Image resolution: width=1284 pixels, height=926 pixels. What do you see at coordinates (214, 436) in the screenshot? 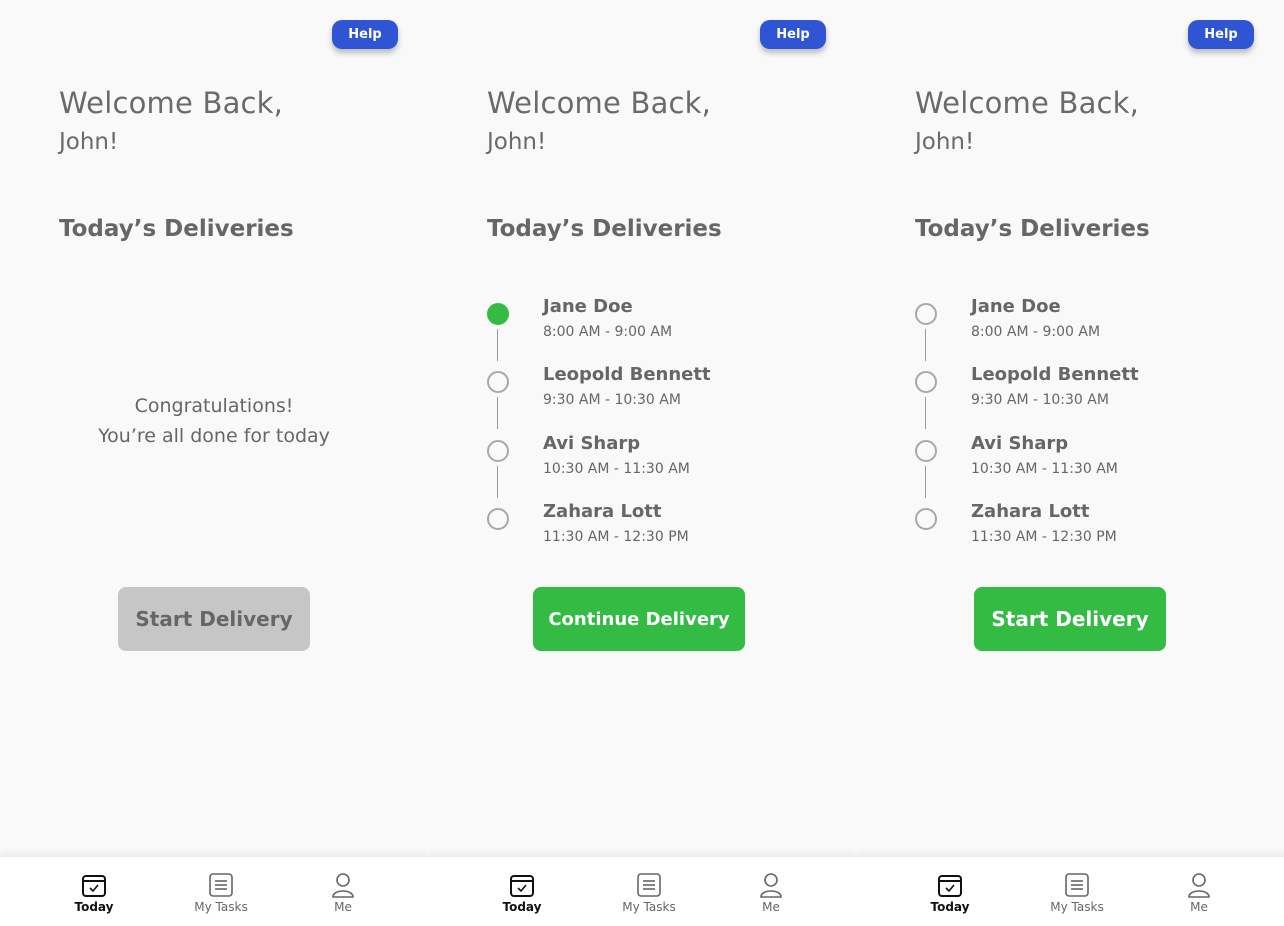
I see `done-line: You’re all done for today` at bounding box center [214, 436].